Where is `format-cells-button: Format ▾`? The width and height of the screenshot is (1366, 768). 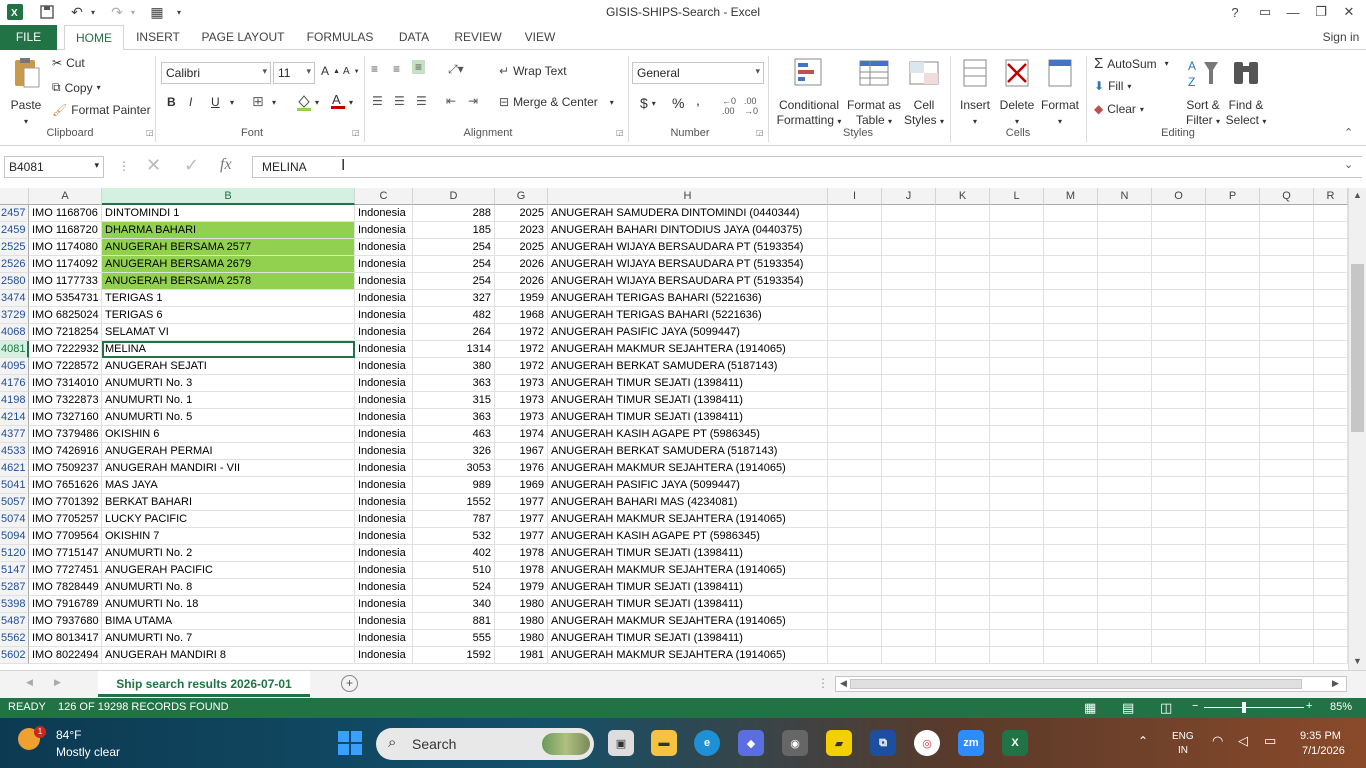
format-cells-button: Format ▾ is located at coordinates (1060, 92).